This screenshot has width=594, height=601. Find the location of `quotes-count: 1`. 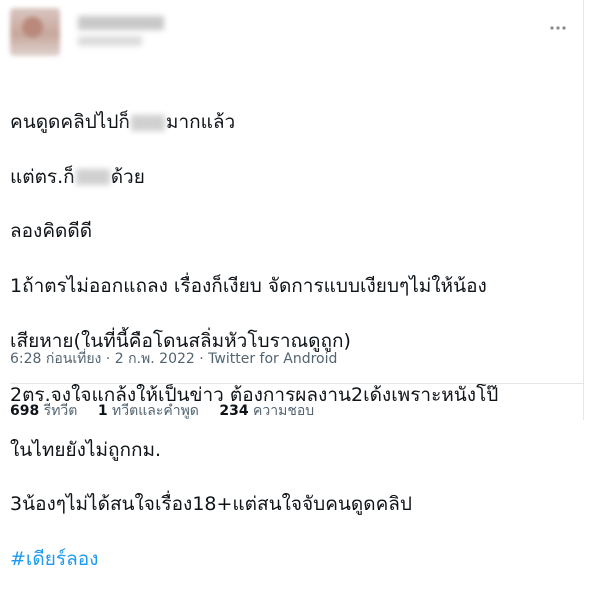

quotes-count: 1 is located at coordinates (102, 411).